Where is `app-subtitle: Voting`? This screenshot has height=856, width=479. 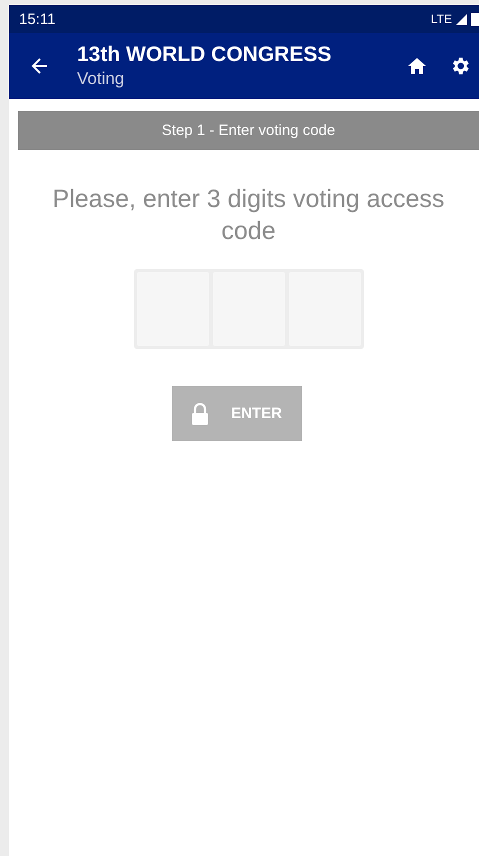 app-subtitle: Voting is located at coordinates (101, 79).